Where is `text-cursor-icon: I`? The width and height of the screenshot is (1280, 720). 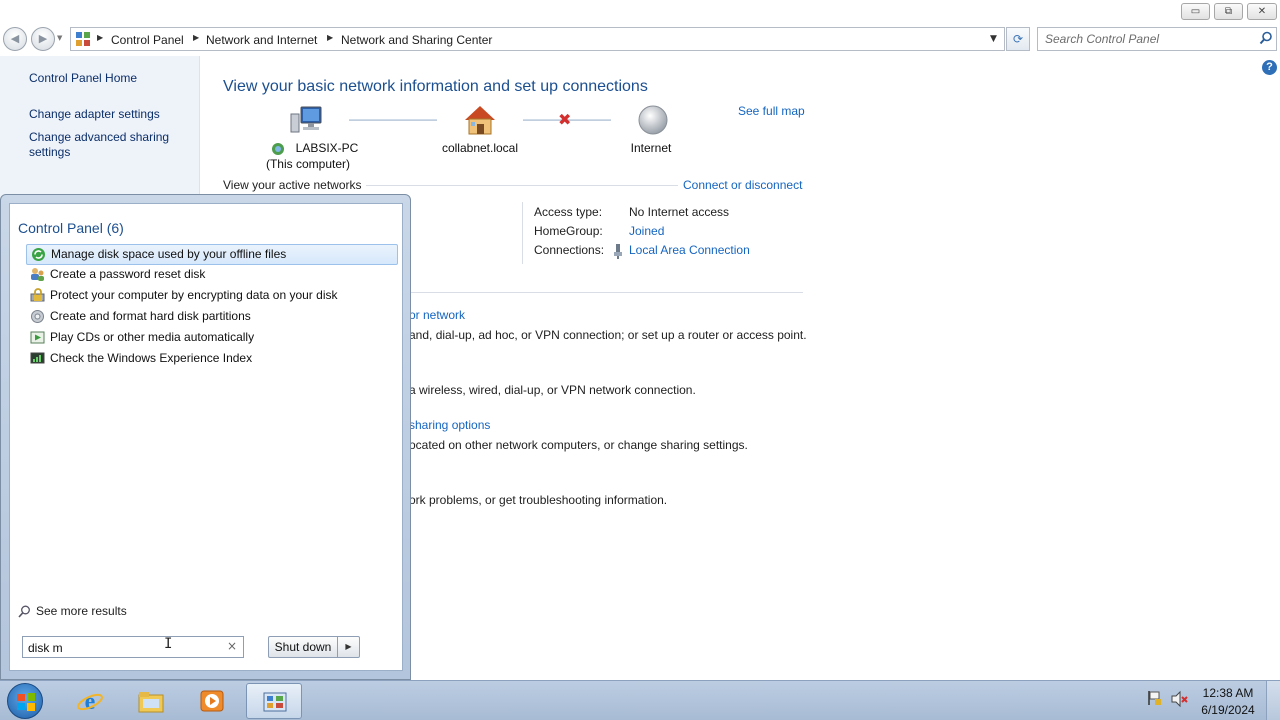
text-cursor-icon: I is located at coordinates (168, 644).